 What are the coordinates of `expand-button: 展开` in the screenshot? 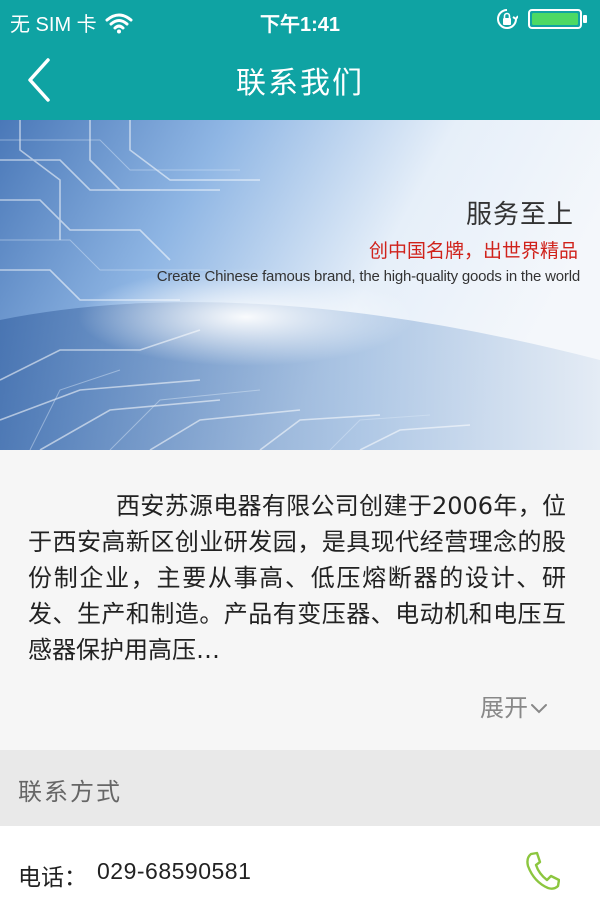 It's located at (514, 705).